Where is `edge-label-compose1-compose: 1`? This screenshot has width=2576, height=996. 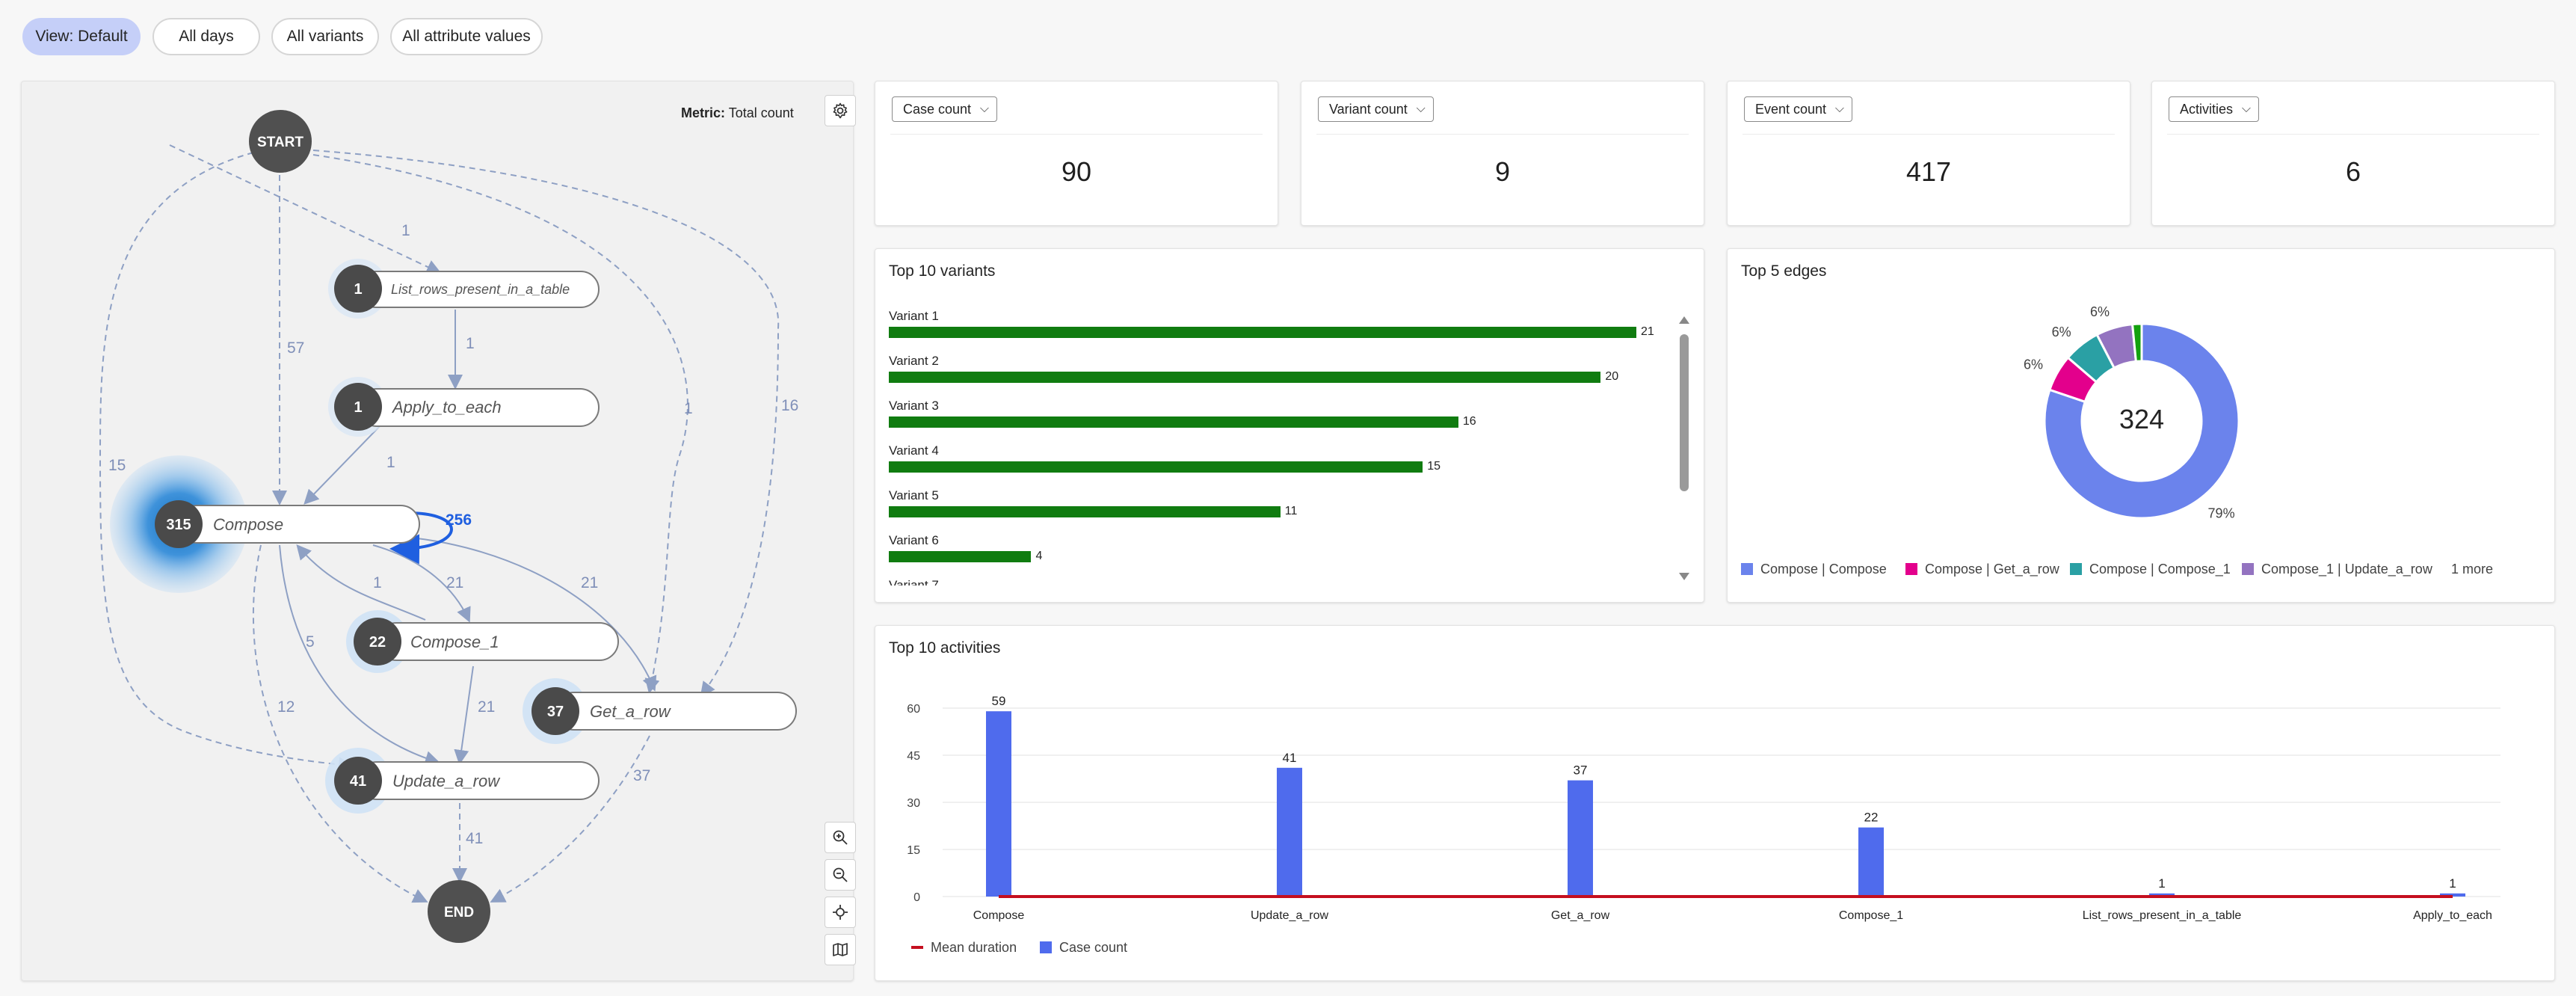
edge-label-compose1-compose: 1 is located at coordinates (377, 582).